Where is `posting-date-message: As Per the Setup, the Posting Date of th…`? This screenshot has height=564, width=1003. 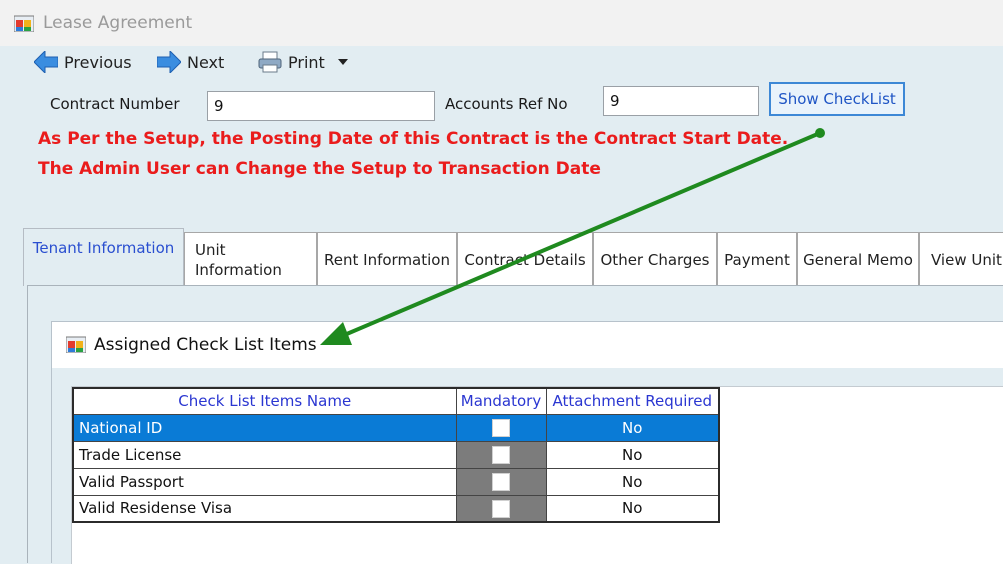 posting-date-message: As Per the Setup, the Posting Date of th… is located at coordinates (413, 139).